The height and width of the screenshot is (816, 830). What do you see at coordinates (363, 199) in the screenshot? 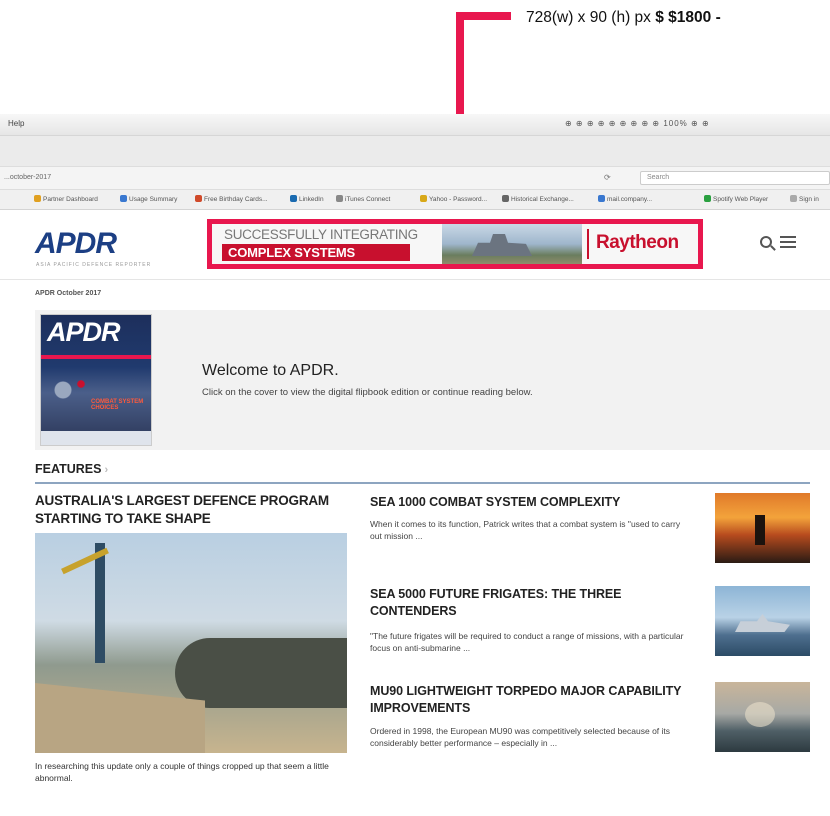
I see `bookmark-item: iTunes Connect` at bounding box center [363, 199].